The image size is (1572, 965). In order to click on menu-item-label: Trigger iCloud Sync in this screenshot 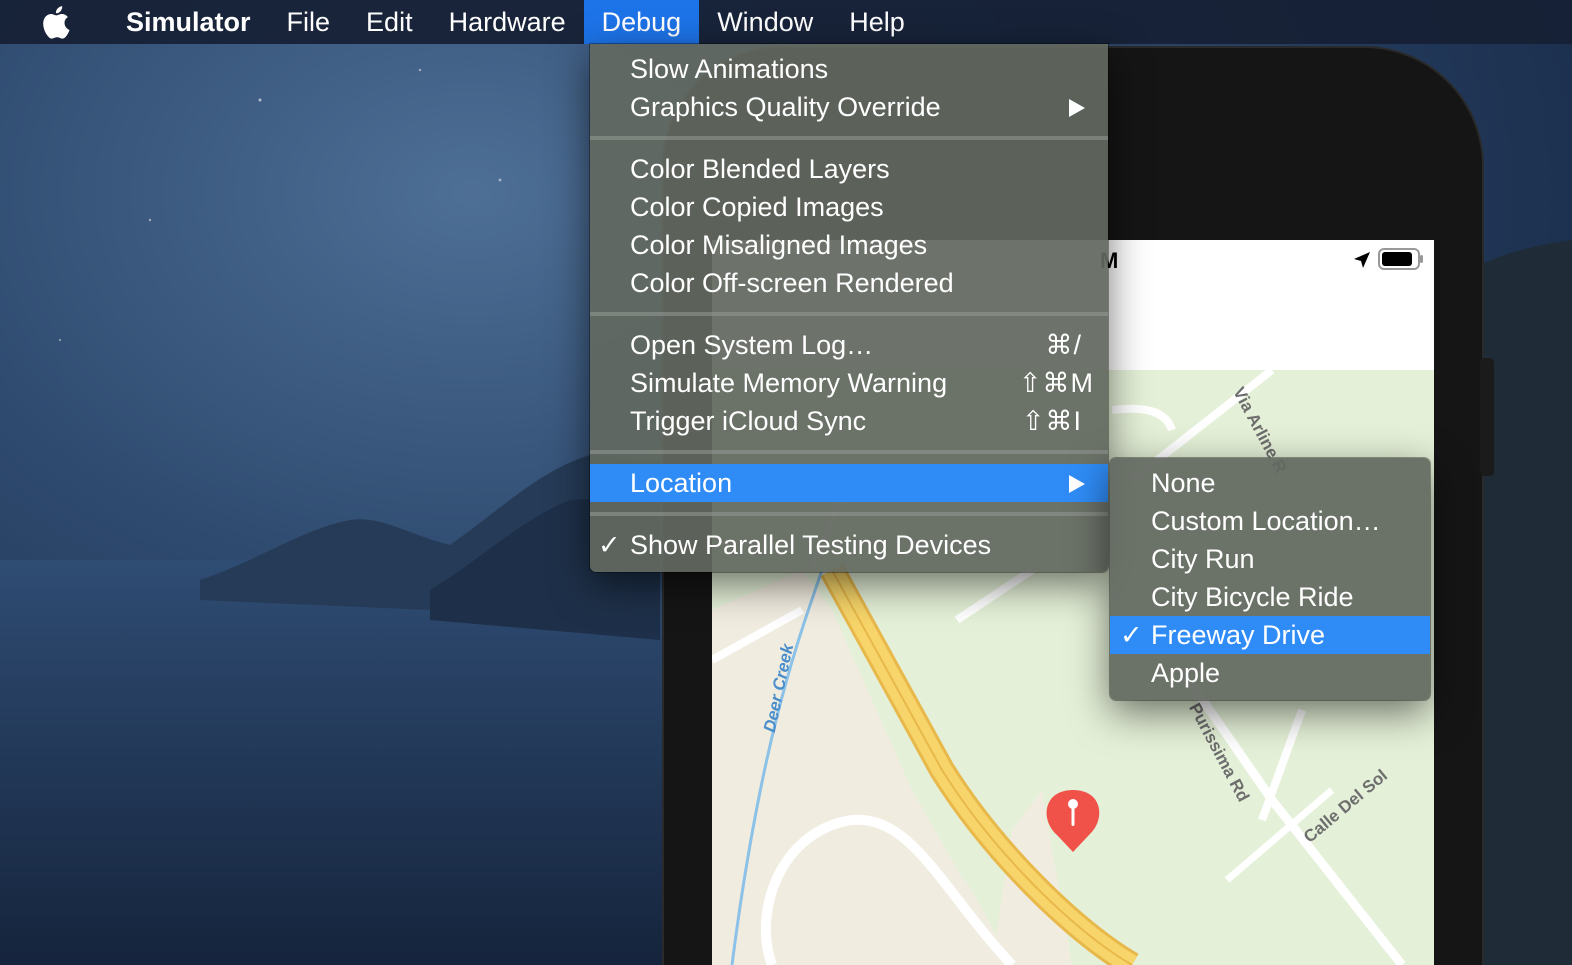, I will do `click(748, 421)`.